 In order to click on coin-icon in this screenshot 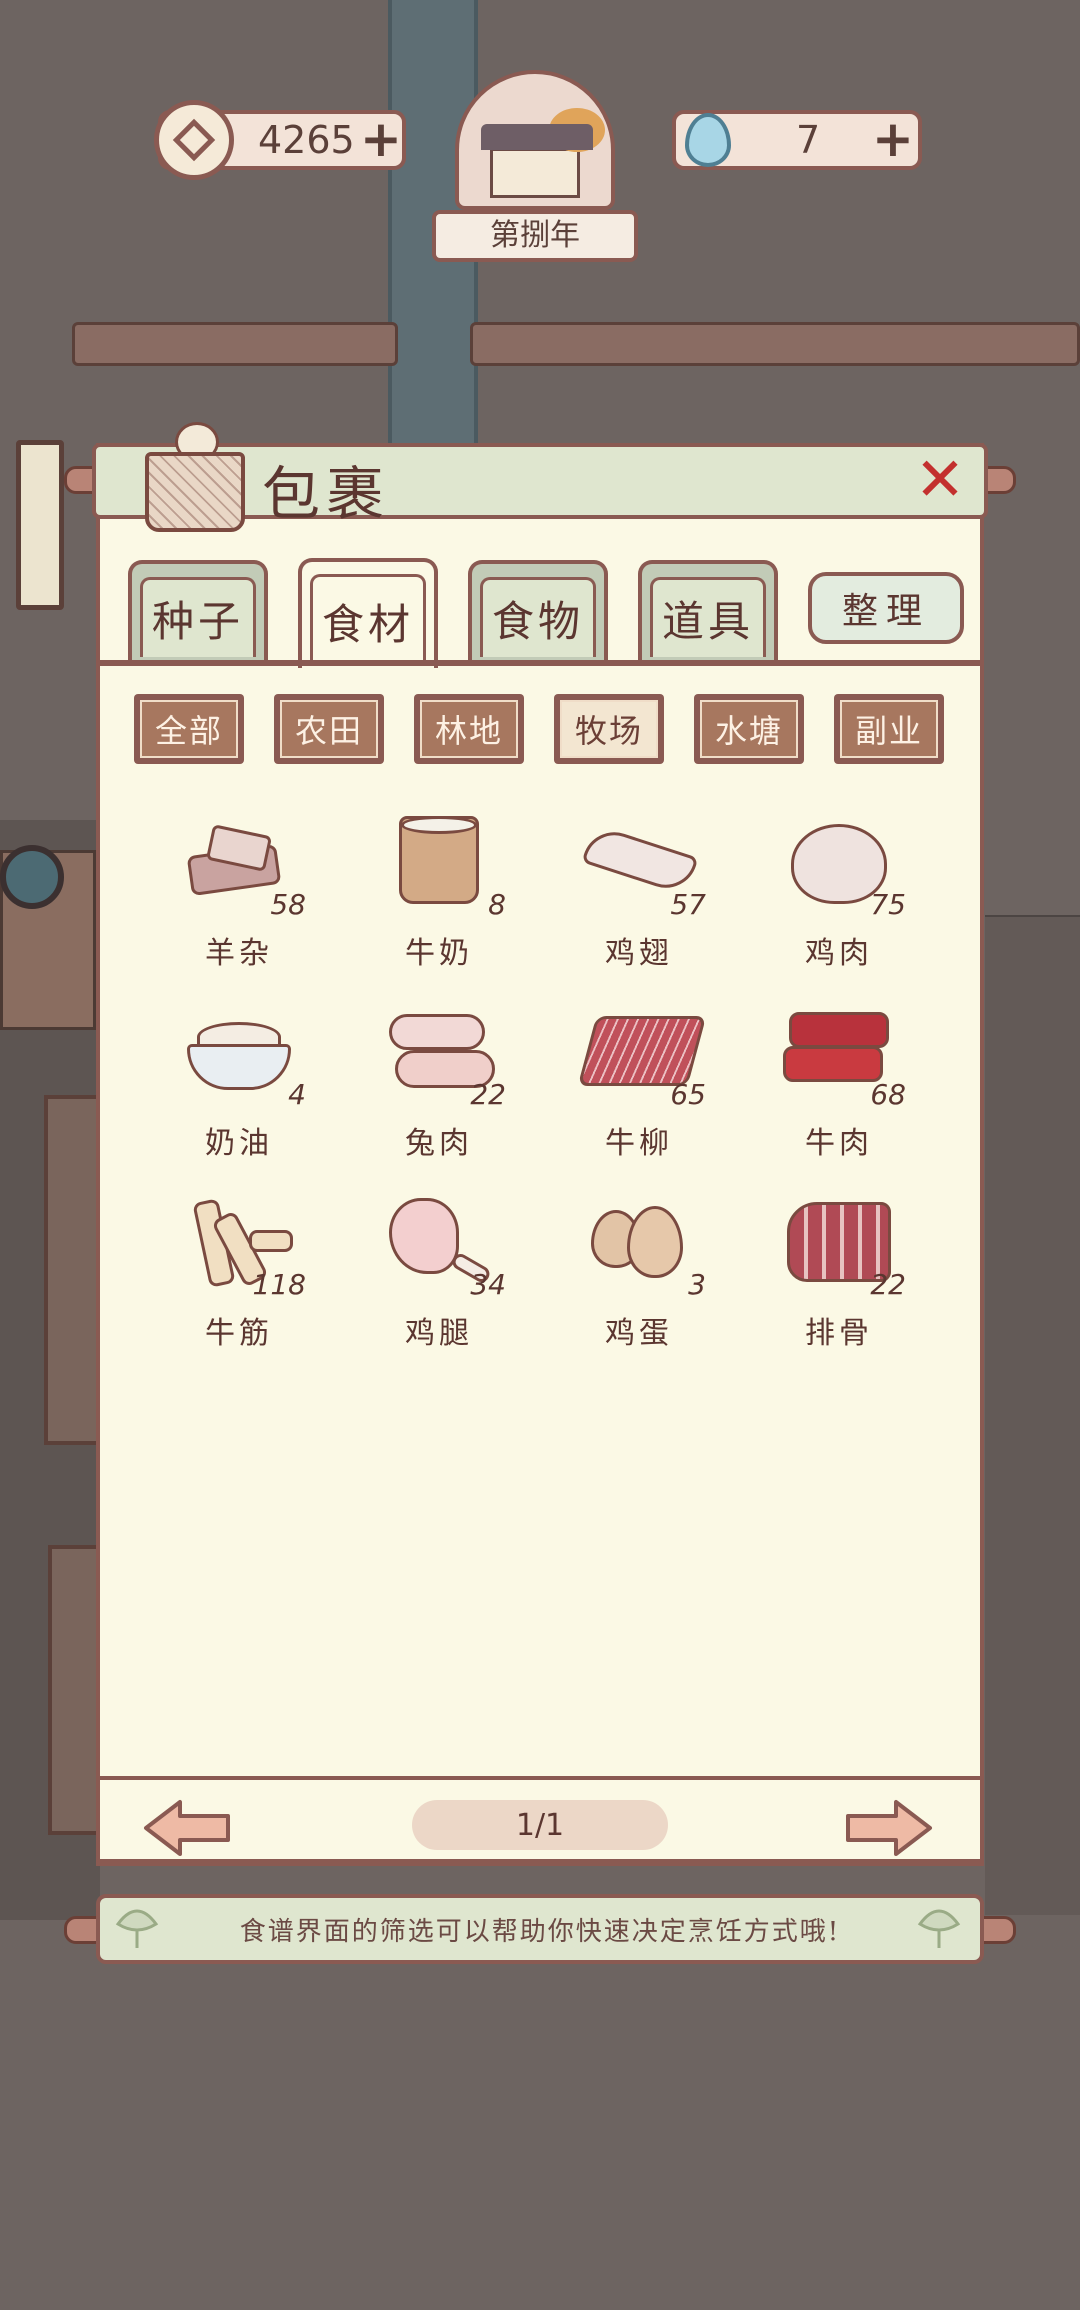, I will do `click(194, 140)`.